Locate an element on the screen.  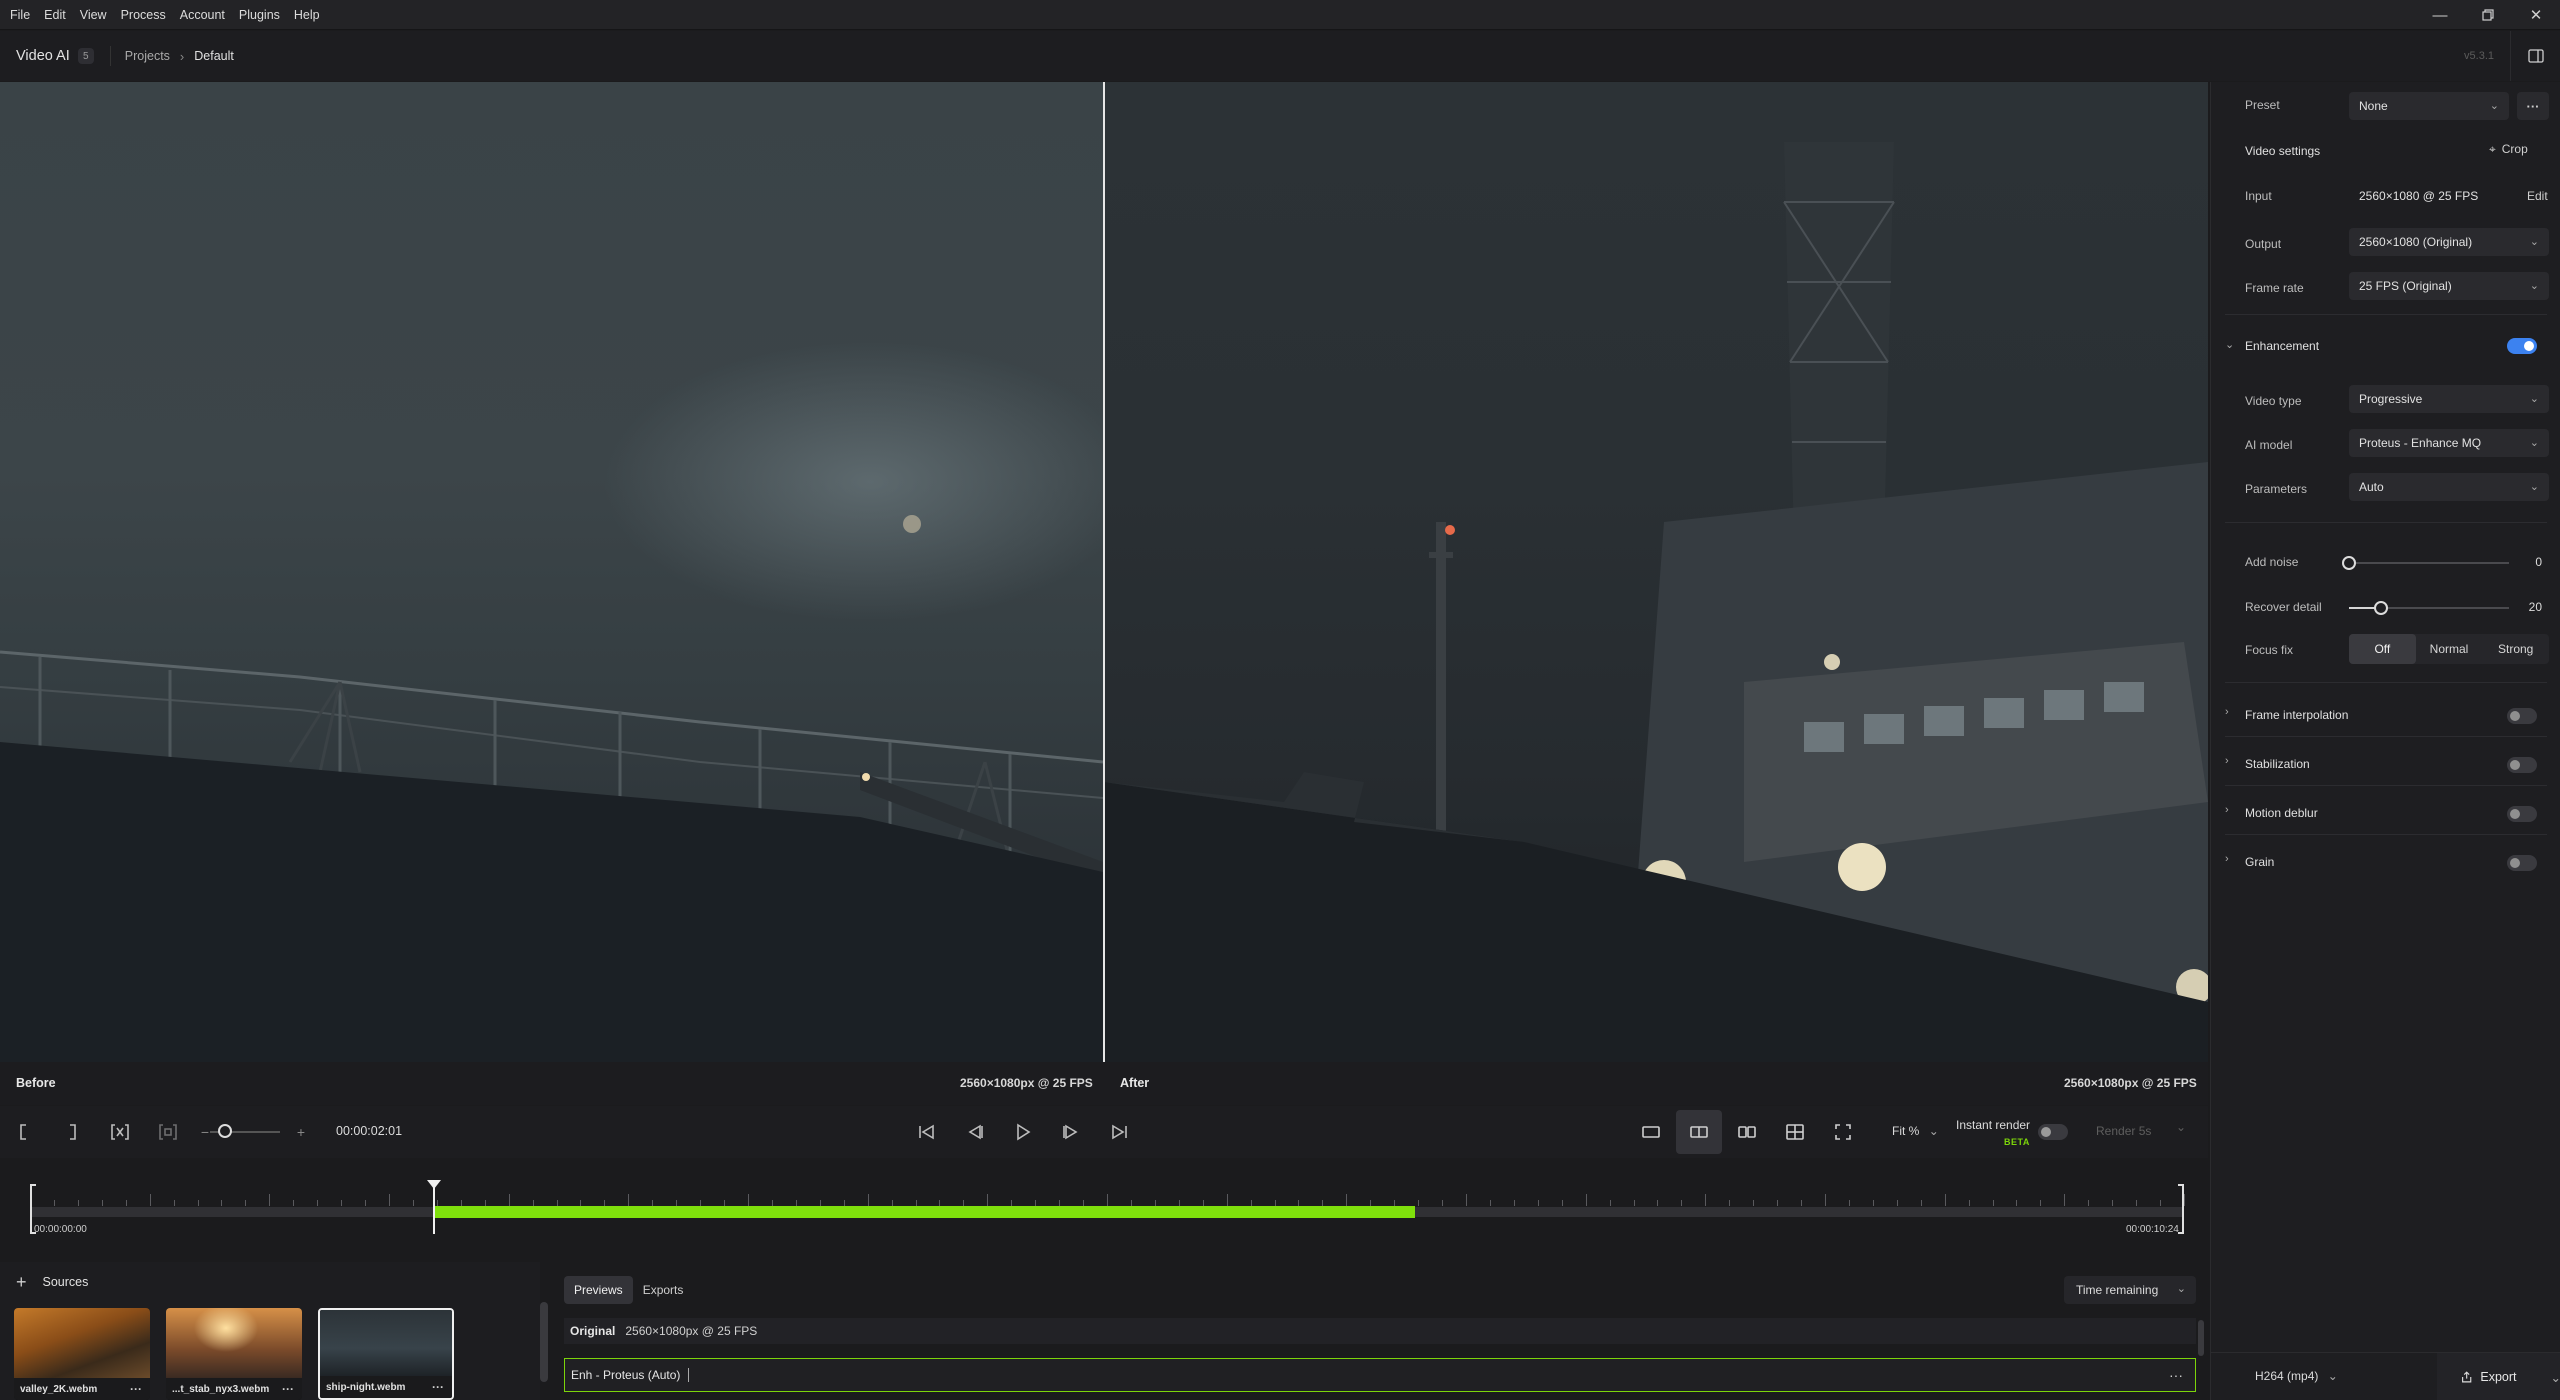
render-options-chevron-icon: ⌄ is located at coordinates (2181, 1127).